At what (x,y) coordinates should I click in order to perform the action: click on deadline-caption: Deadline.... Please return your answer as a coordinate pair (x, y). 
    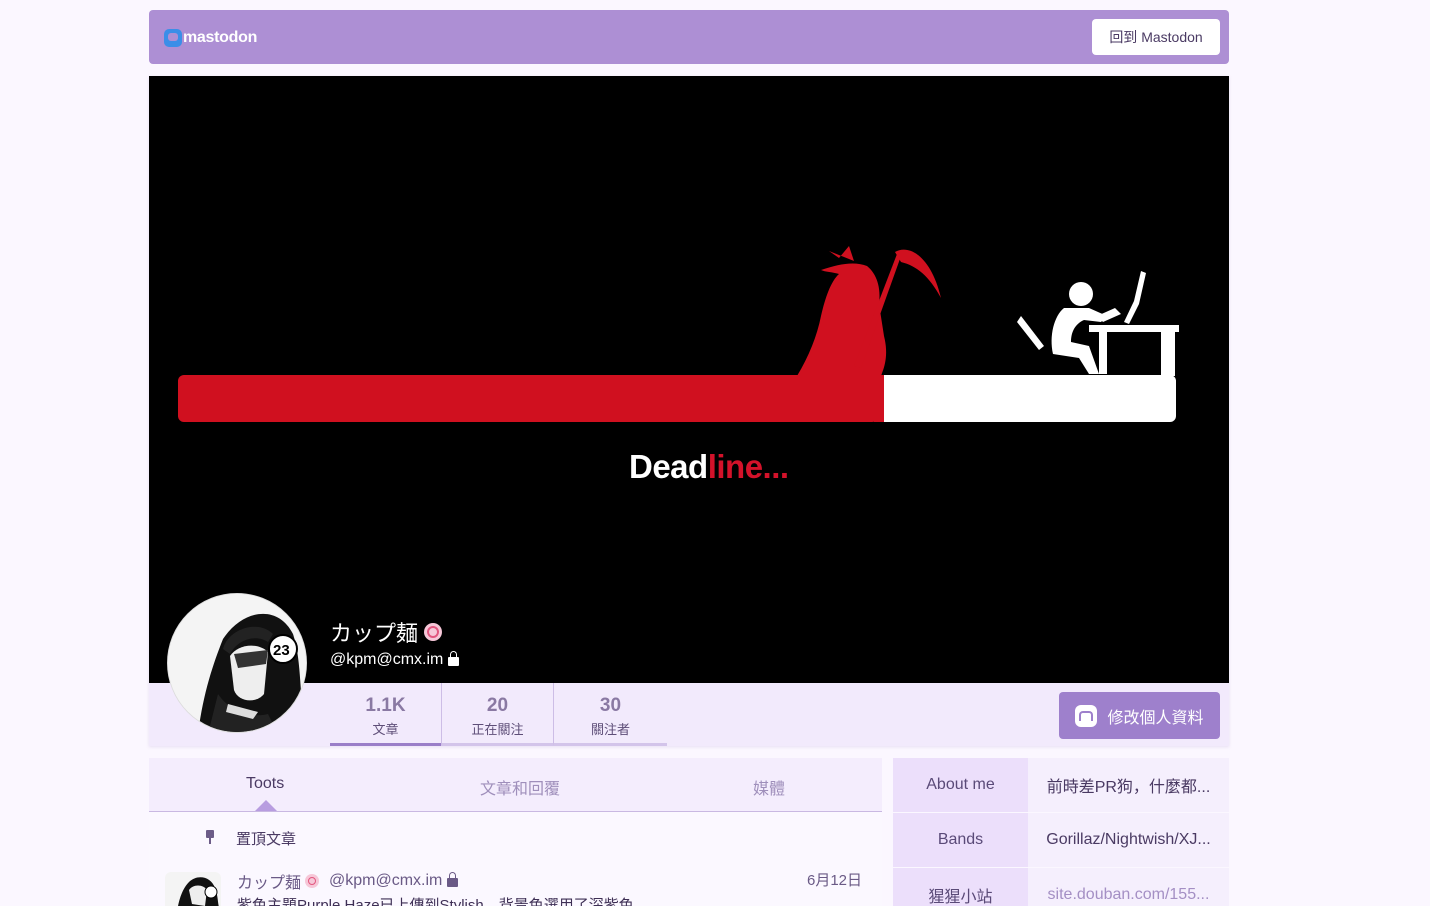
    Looking at the image, I should click on (709, 467).